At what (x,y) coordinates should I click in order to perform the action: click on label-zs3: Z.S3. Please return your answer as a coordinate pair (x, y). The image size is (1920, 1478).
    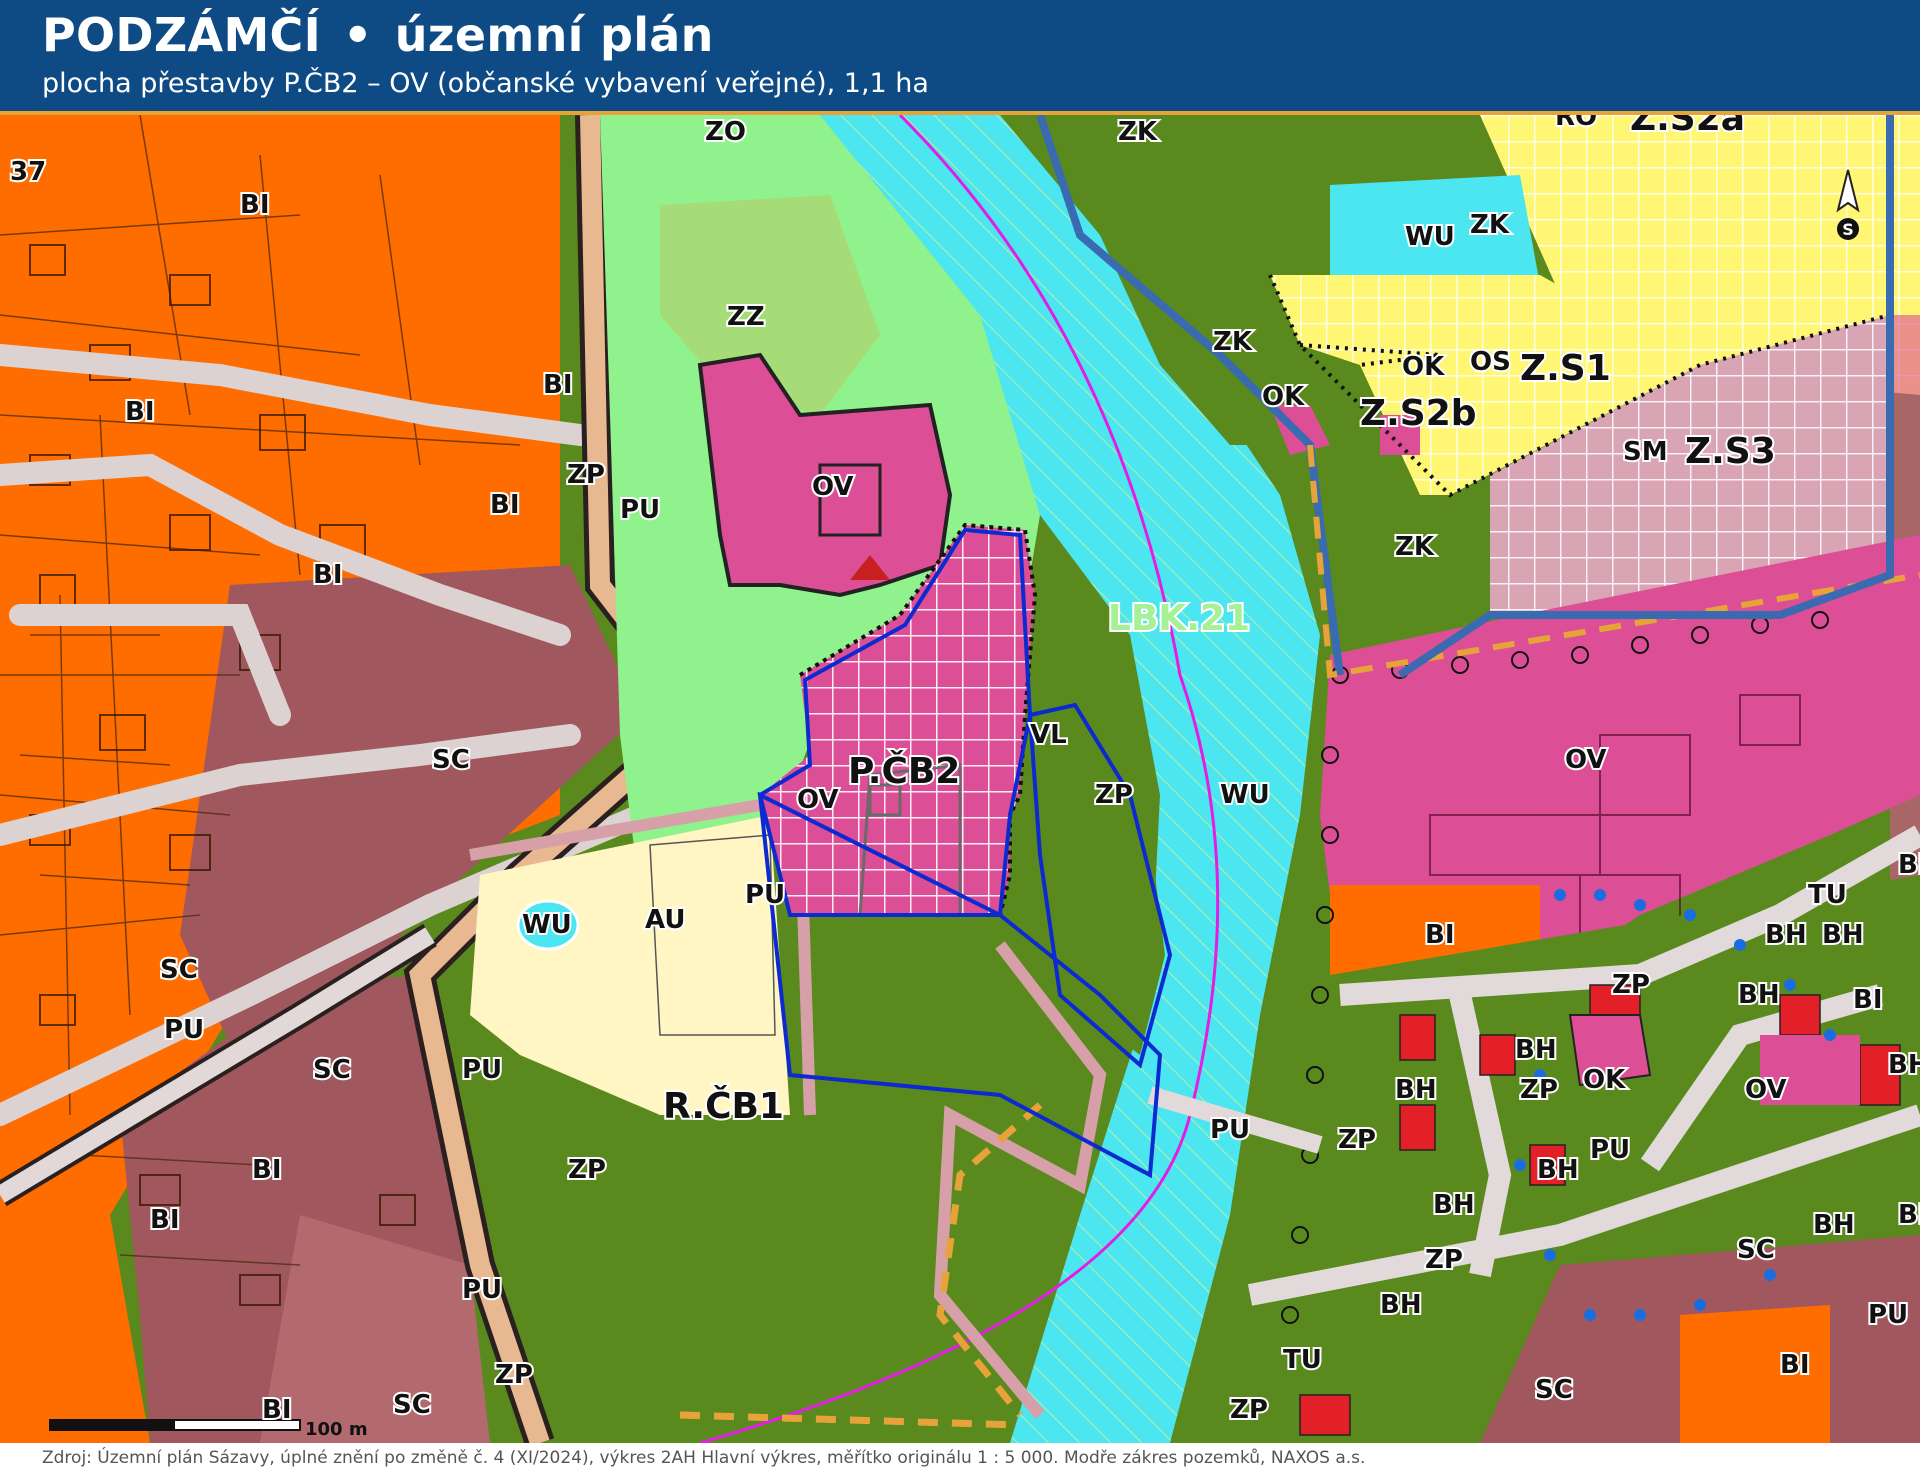
    Looking at the image, I should click on (1730, 451).